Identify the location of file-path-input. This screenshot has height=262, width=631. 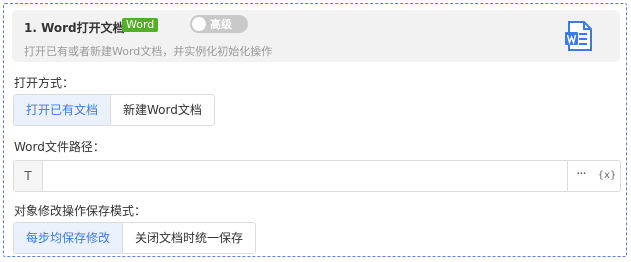
(305, 176).